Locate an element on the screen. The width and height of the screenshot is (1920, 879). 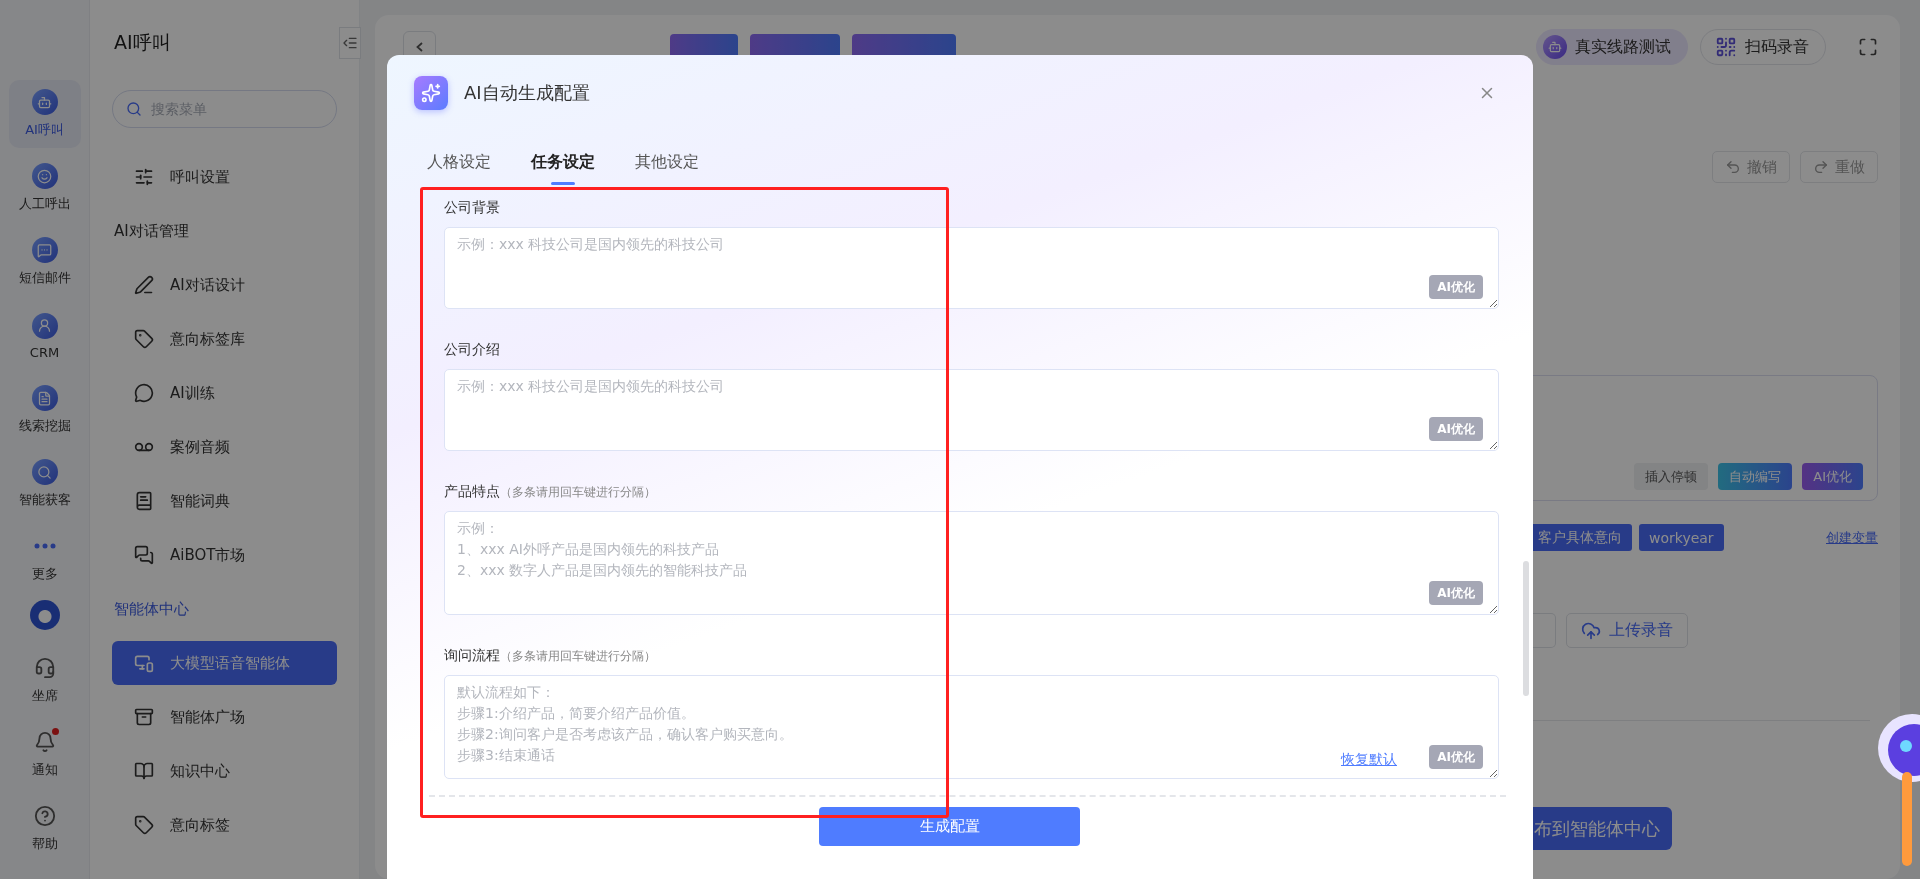
nav-item: 线索挖掘 is located at coordinates (44, 410).